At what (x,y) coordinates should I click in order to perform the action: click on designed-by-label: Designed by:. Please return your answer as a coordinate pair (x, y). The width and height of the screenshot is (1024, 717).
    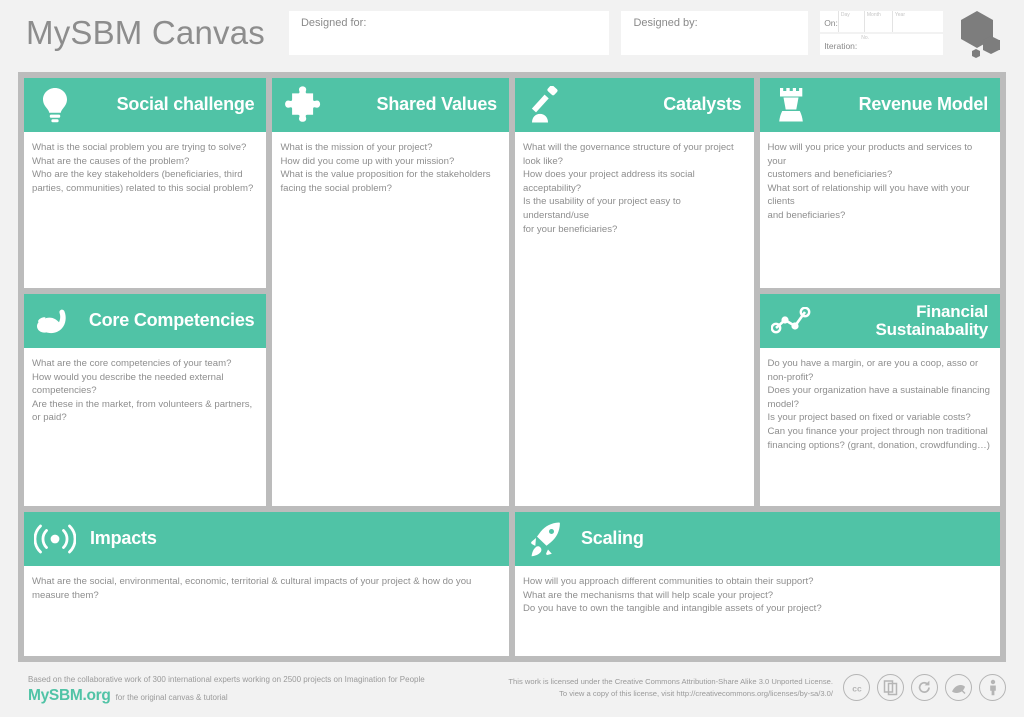
    Looking at the image, I should click on (665, 23).